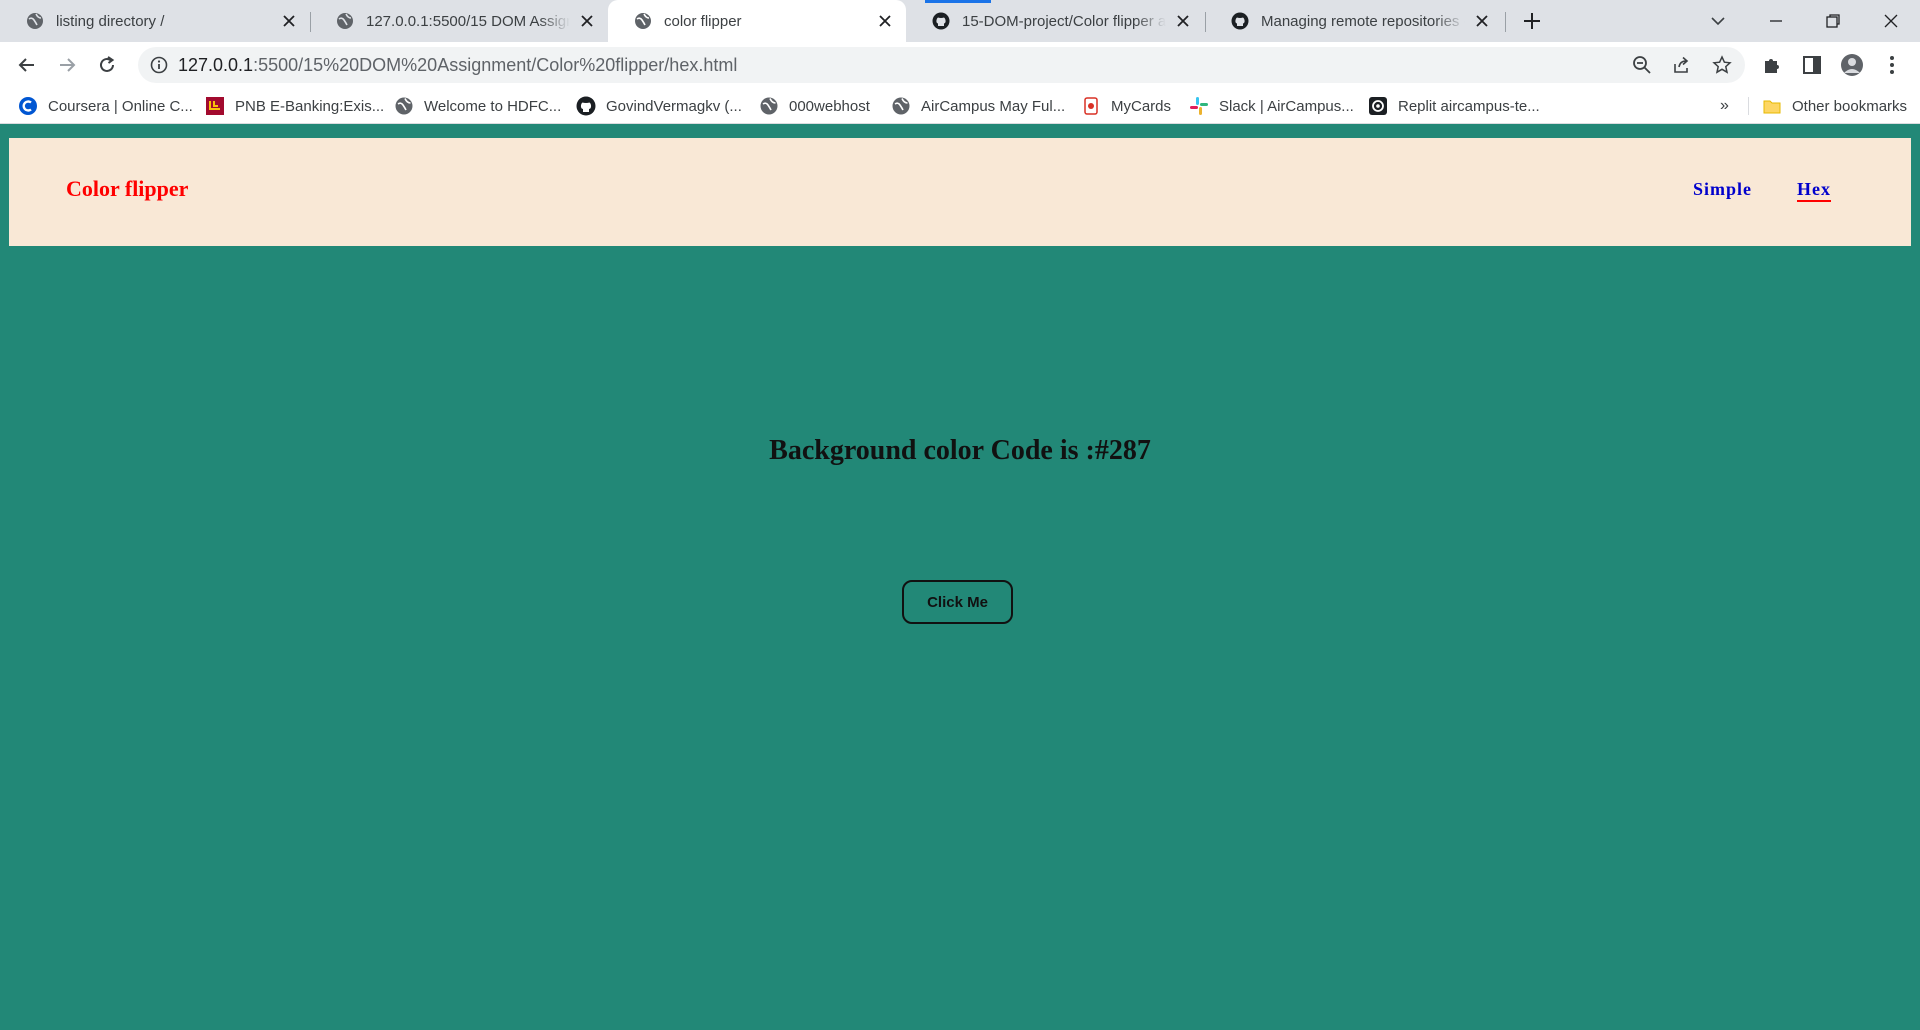 The height and width of the screenshot is (1030, 1920). Describe the element at coordinates (1891, 21) in the screenshot. I see `close-window-icon` at that location.